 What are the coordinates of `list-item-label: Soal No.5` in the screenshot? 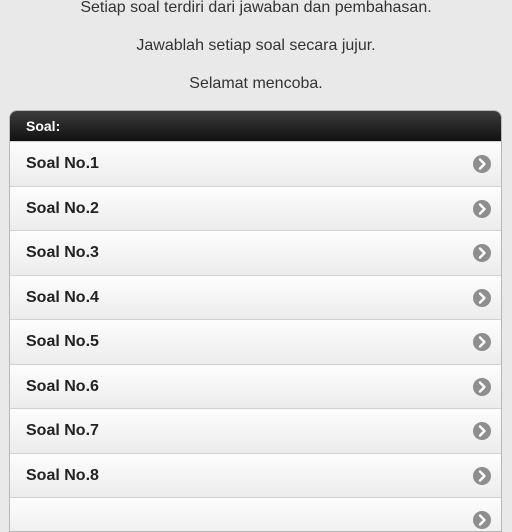 It's located at (62, 341).